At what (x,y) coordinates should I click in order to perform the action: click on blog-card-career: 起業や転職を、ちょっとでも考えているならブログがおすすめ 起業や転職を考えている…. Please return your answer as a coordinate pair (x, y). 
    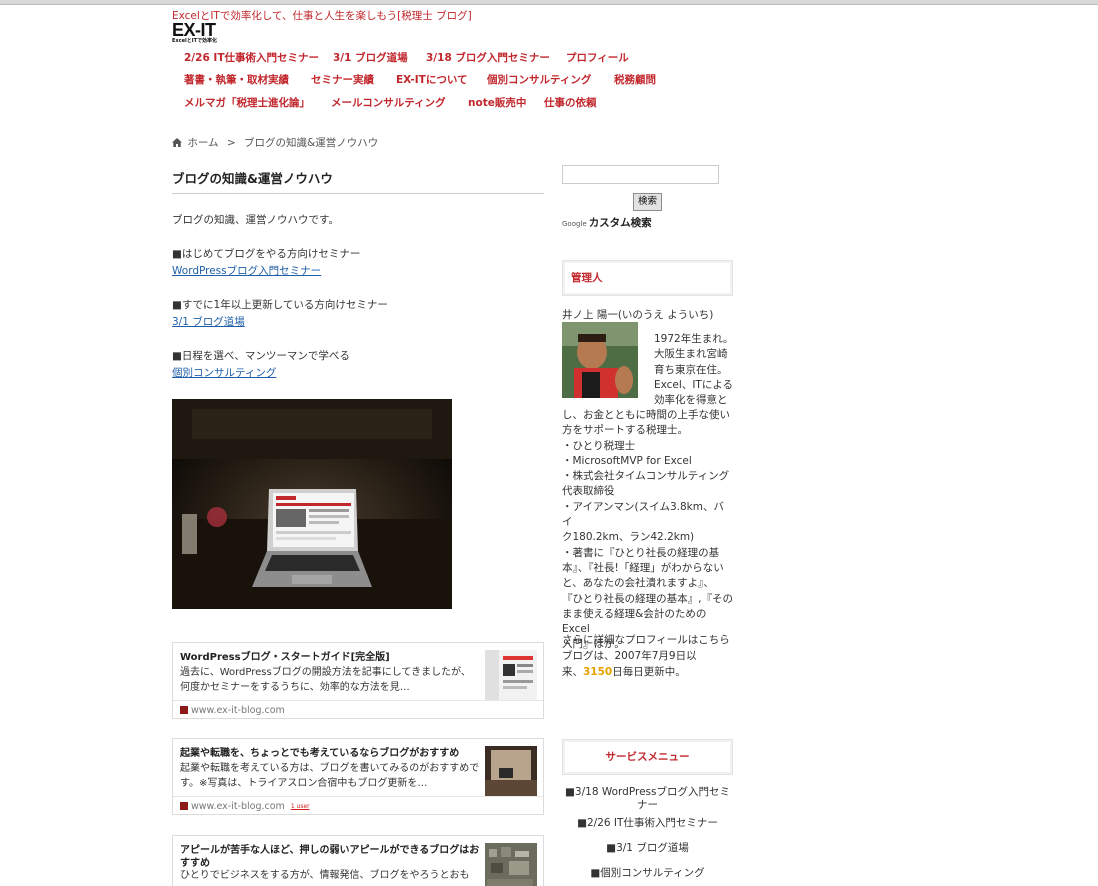
    Looking at the image, I should click on (358, 776).